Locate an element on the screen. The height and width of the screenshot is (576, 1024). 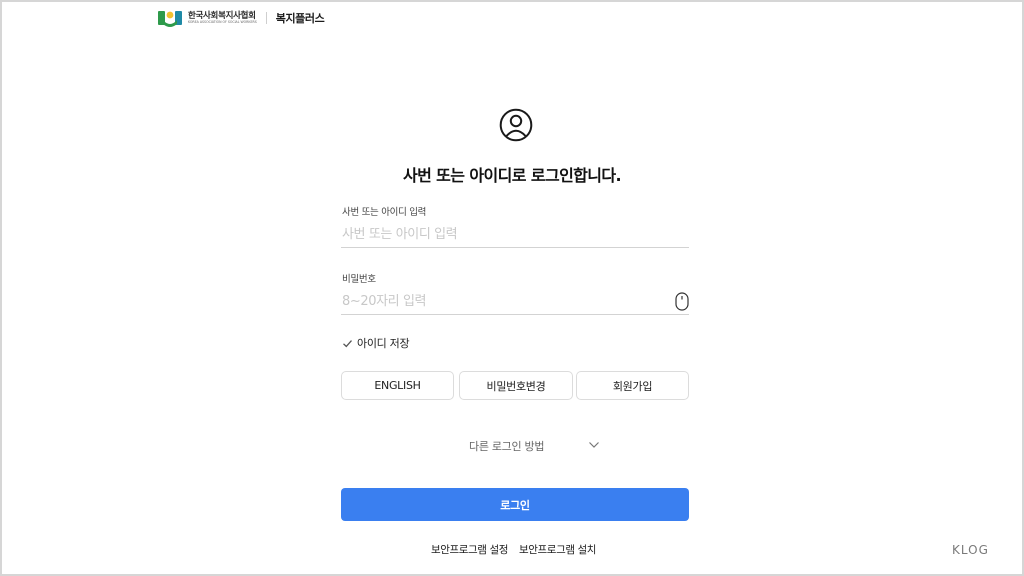
org-name-en: KOREA ASSOCIATION OF SOCIAL WORKERS is located at coordinates (222, 22).